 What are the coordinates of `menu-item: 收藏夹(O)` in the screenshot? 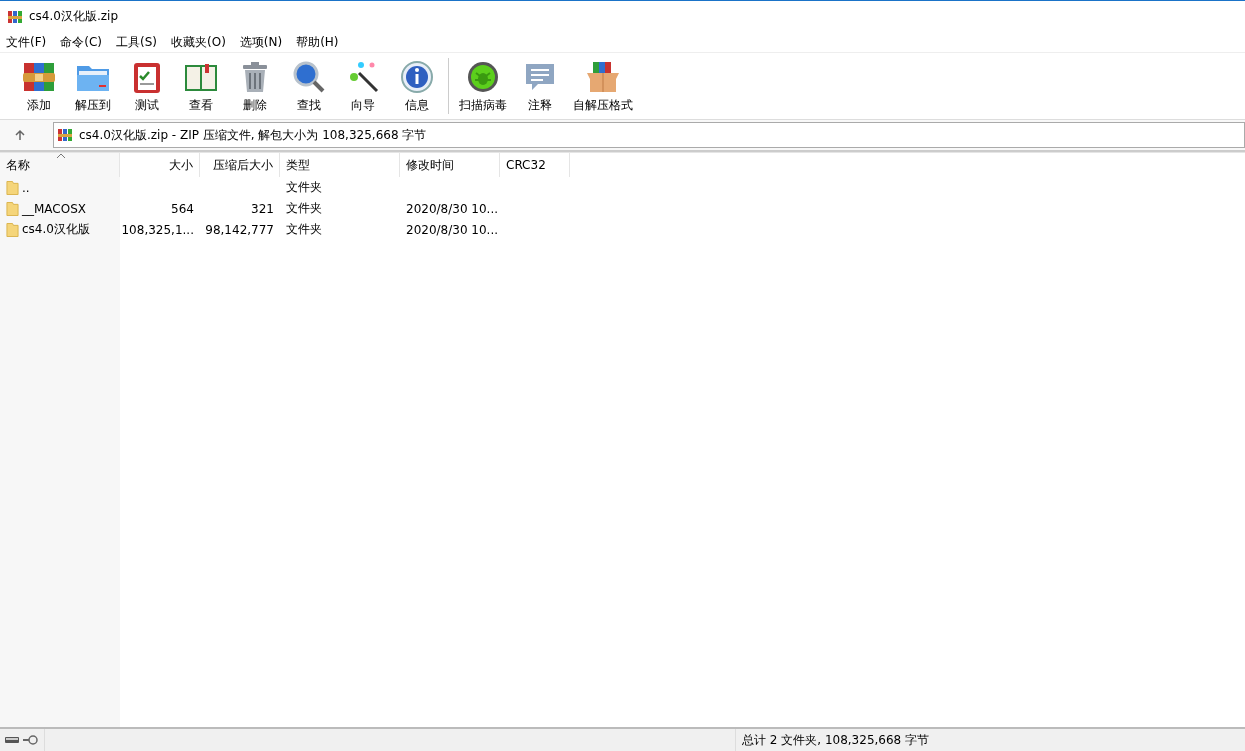 It's located at (198, 42).